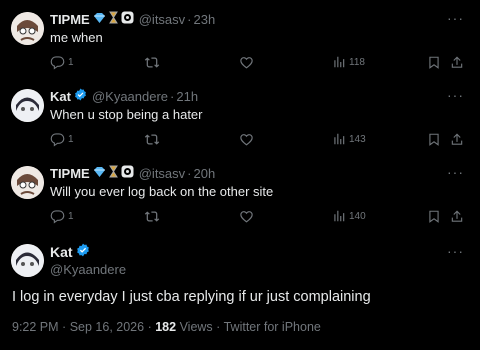 This screenshot has width=480, height=350. Describe the element at coordinates (162, 191) in the screenshot. I see `tweet-text: Will you ever log back on the other site` at that location.